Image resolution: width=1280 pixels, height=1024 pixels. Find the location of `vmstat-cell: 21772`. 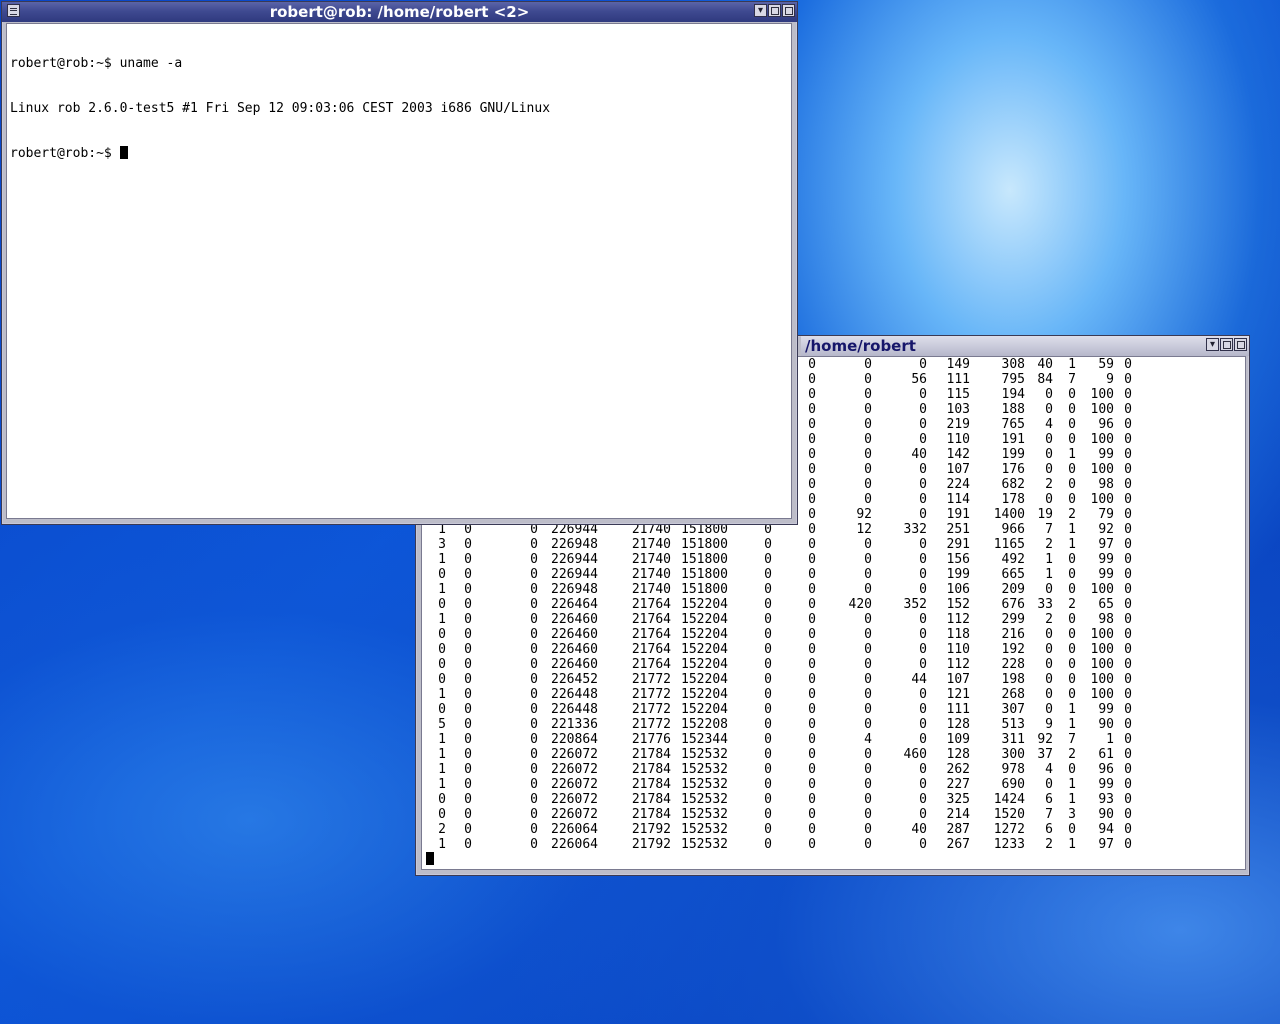

vmstat-cell: 21772 is located at coordinates (651, 709).